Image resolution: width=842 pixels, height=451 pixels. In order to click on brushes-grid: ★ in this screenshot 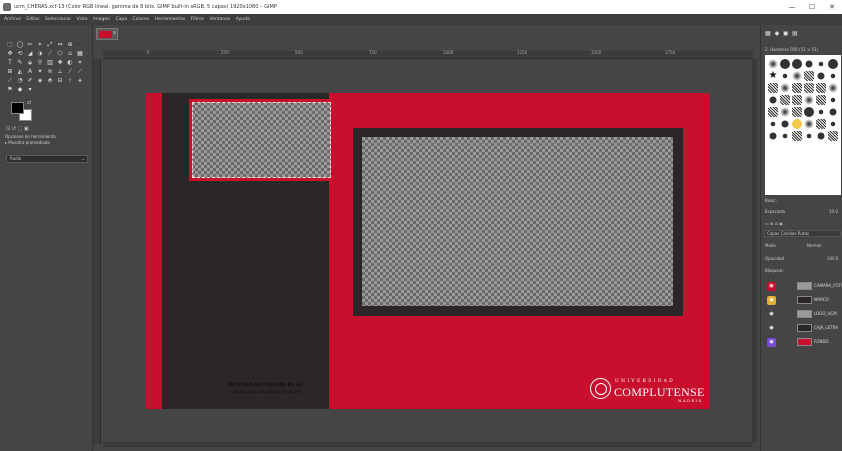, I will do `click(803, 125)`.